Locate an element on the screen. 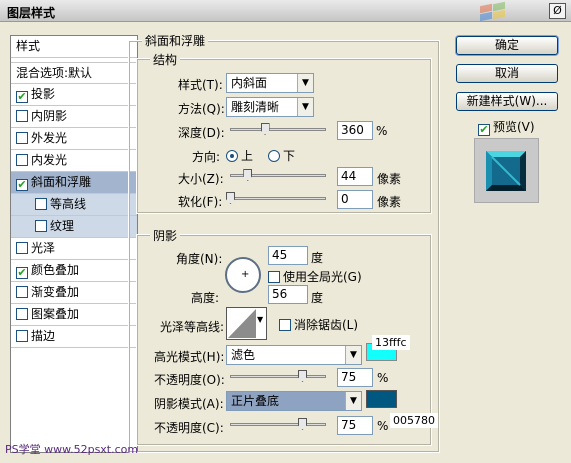 The width and height of the screenshot is (571, 463). list-item-stroke: 描边 is located at coordinates (74, 337).